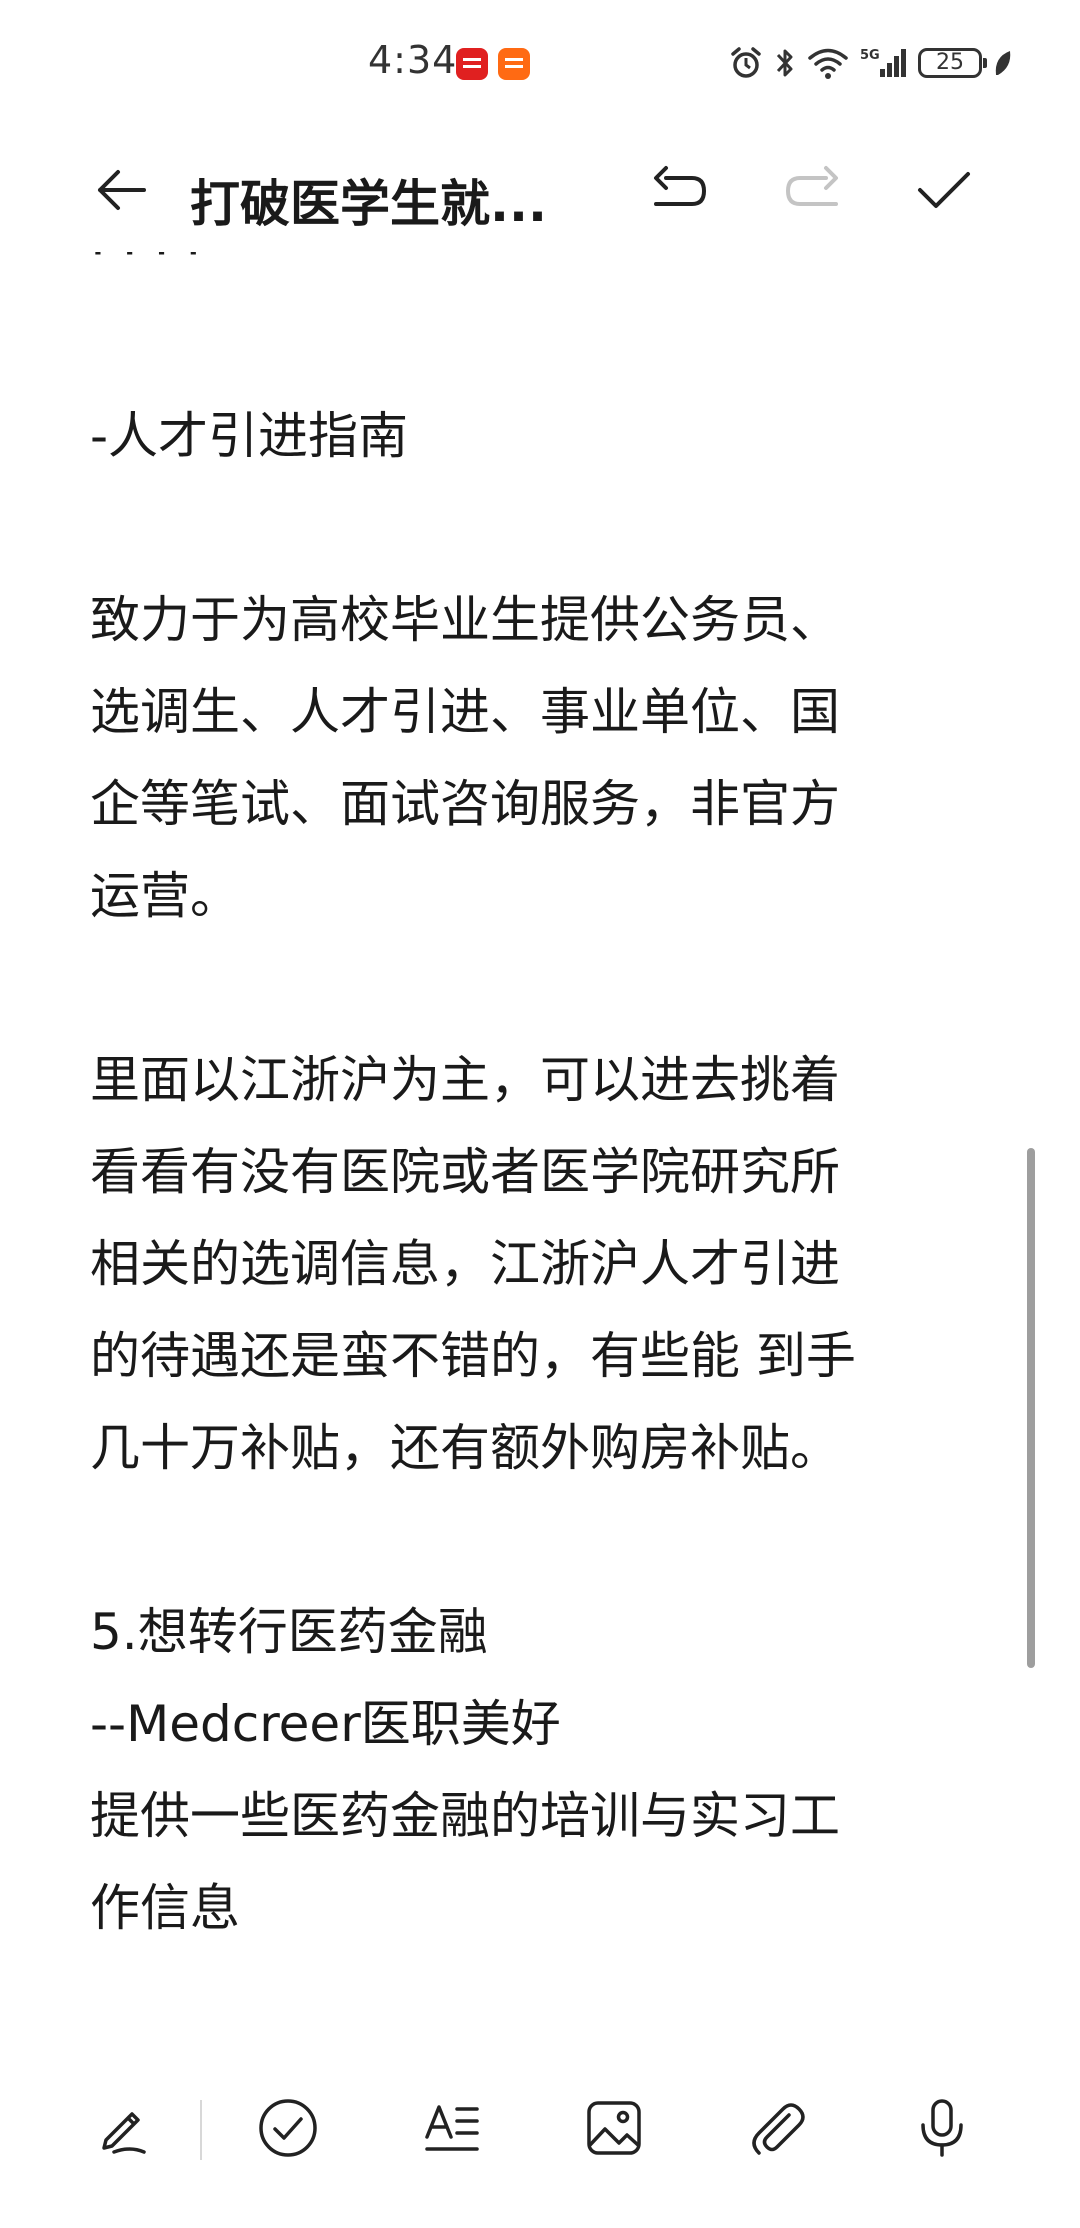  I want to click on text-line: --Medcreer医职美好, so click(325, 1724).